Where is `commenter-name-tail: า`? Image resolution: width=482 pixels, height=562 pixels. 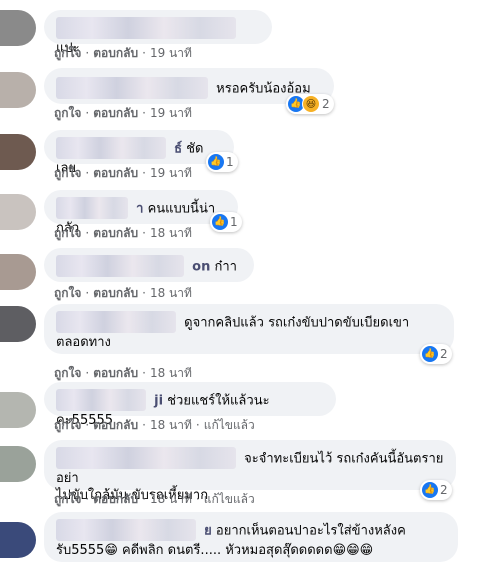
commenter-name-tail: า is located at coordinates (139, 209).